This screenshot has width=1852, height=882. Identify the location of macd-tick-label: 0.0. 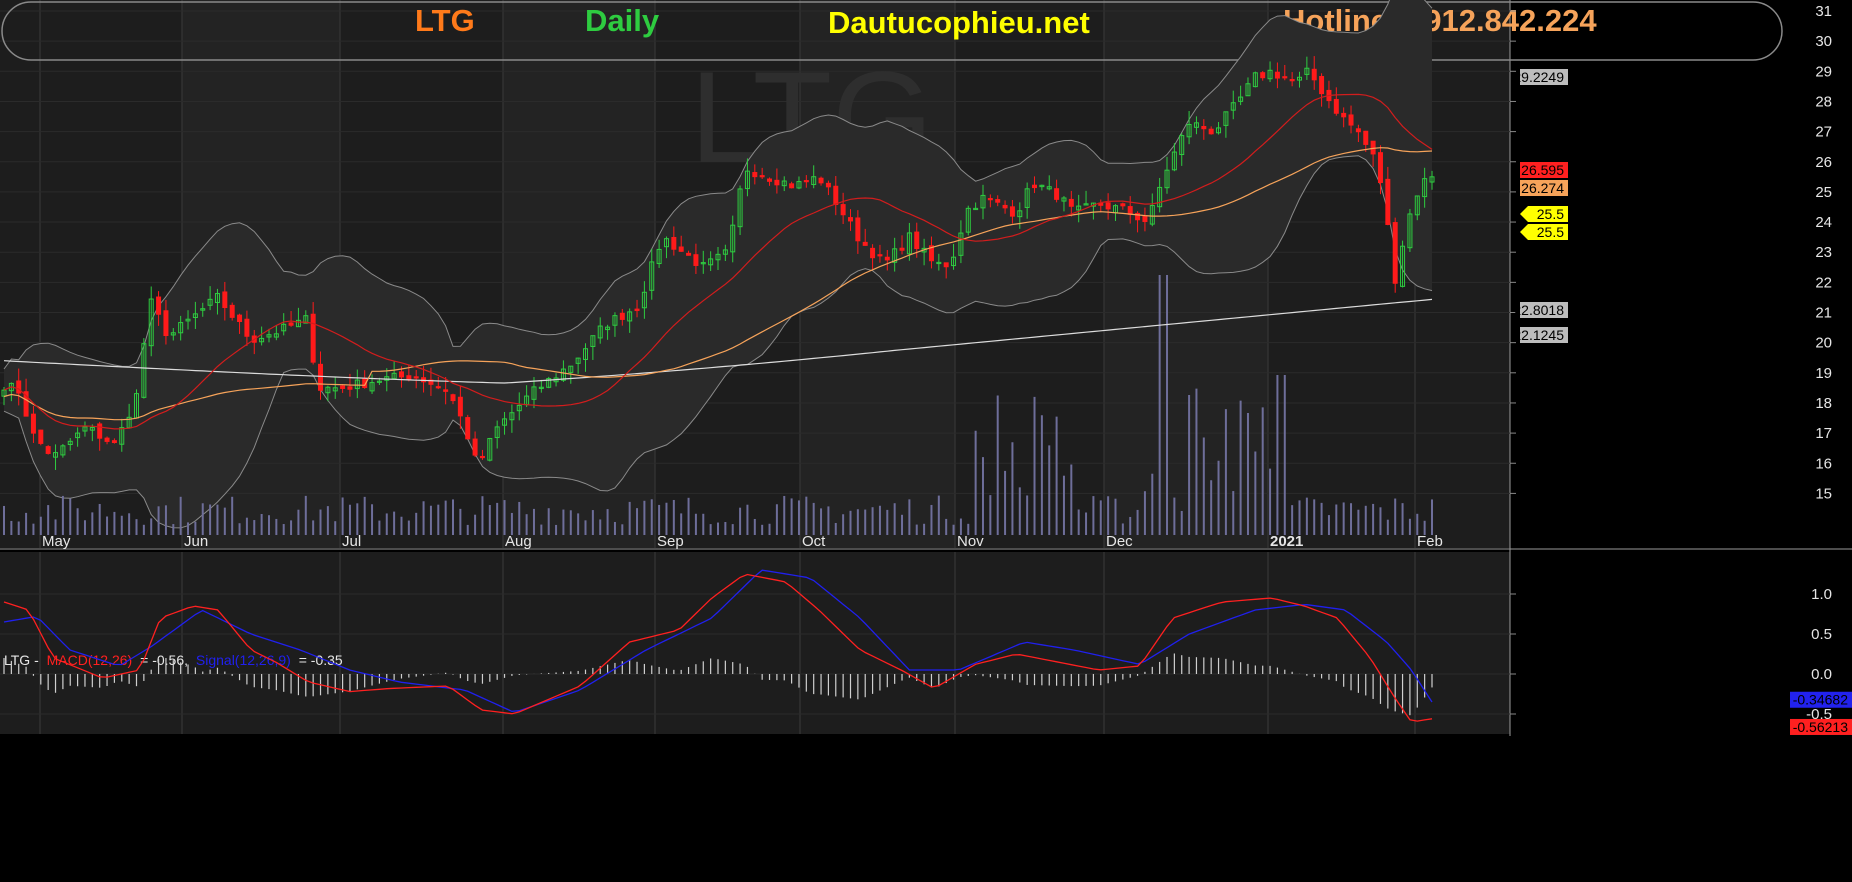
(1821, 674).